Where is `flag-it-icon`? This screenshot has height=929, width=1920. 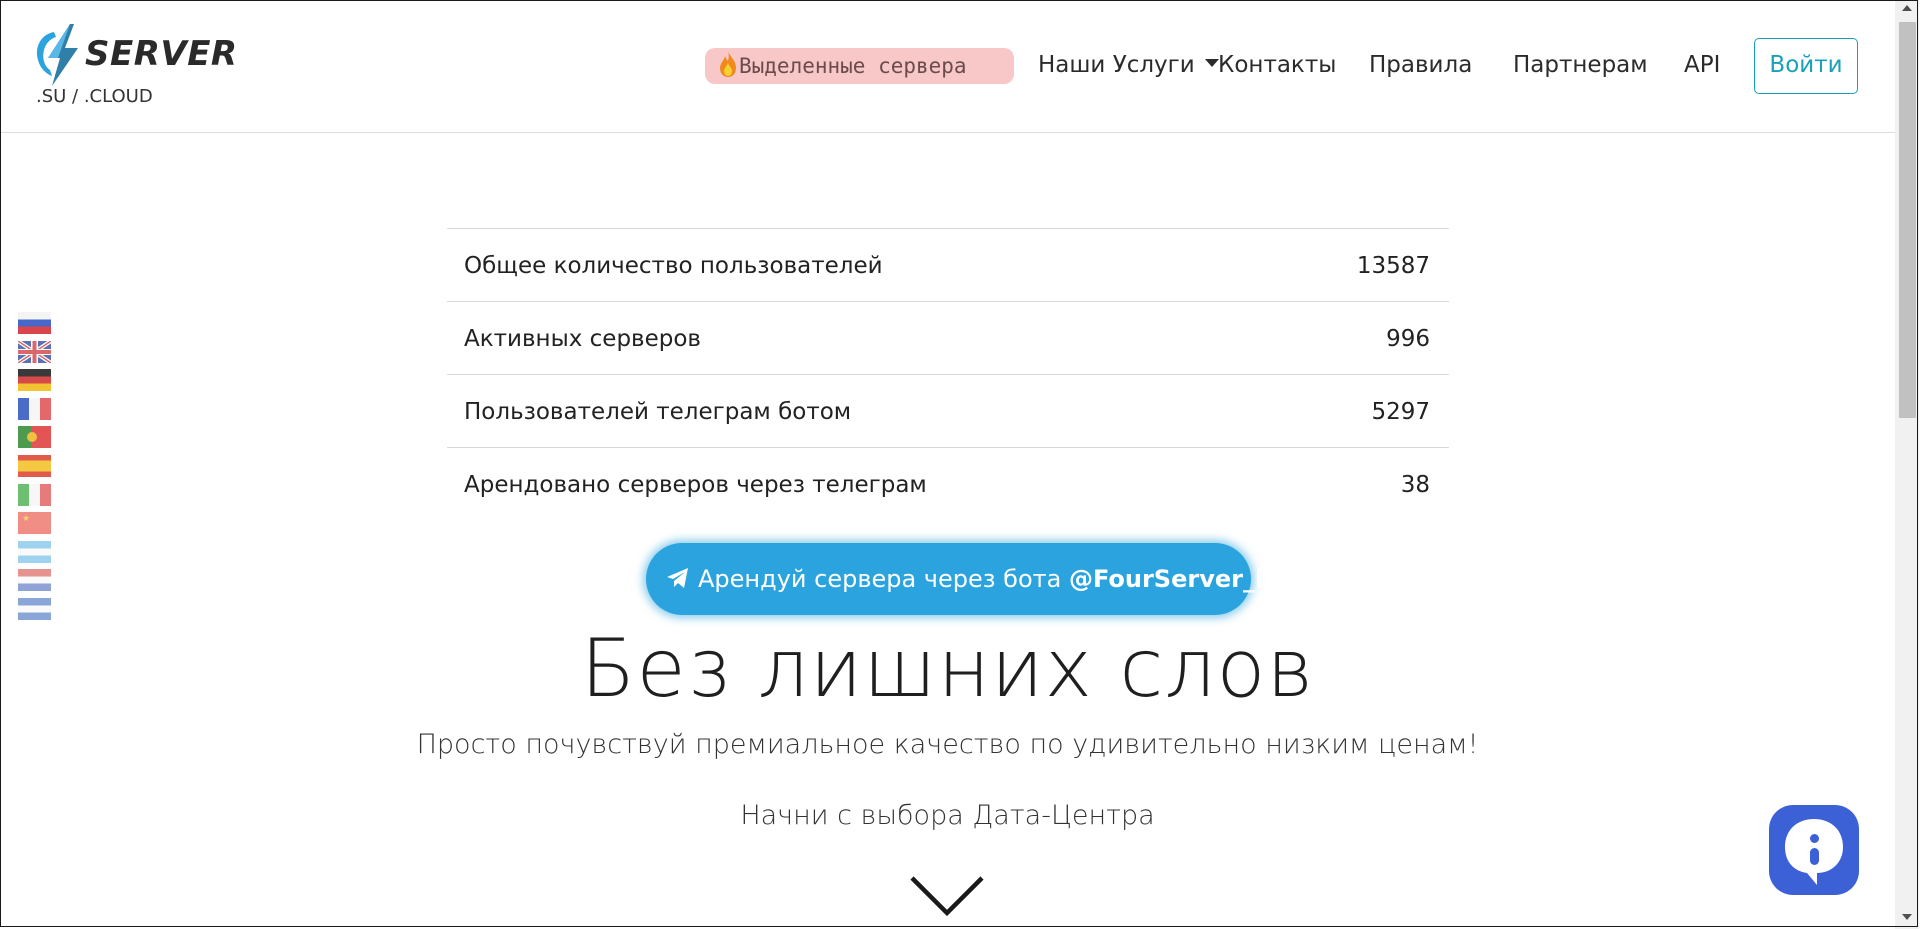 flag-it-icon is located at coordinates (34, 494).